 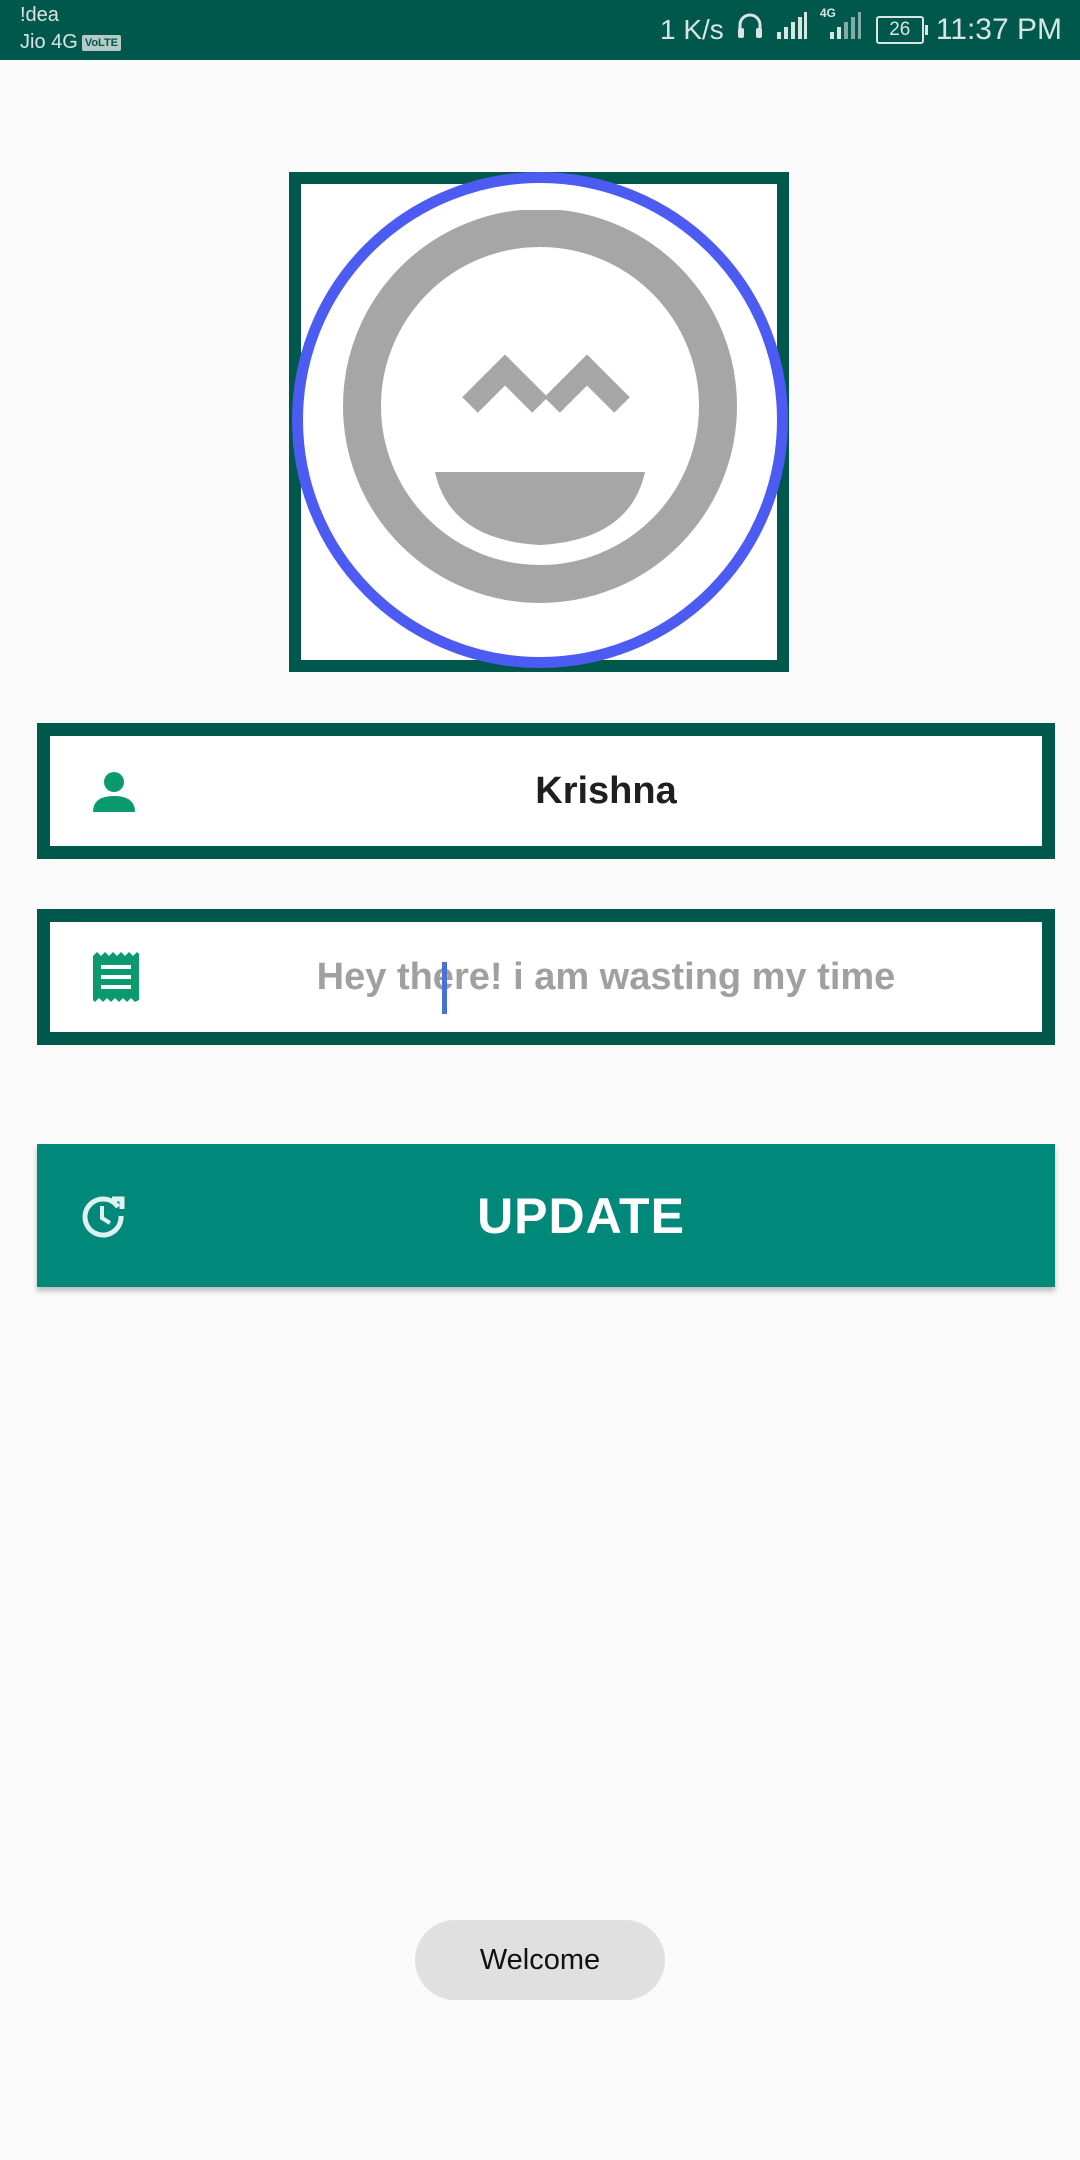 I want to click on name-field: Krishna, so click(x=546, y=791).